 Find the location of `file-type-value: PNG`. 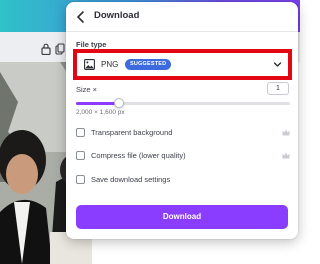

file-type-value: PNG is located at coordinates (110, 64).